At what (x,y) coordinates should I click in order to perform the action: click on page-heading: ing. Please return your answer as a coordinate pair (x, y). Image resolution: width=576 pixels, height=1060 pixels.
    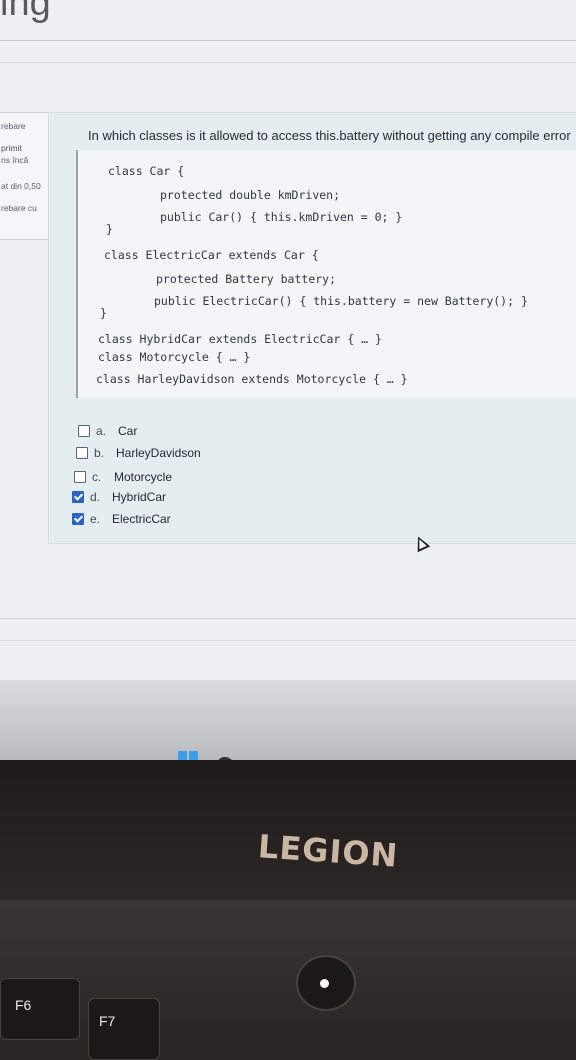
    Looking at the image, I should click on (25, 12).